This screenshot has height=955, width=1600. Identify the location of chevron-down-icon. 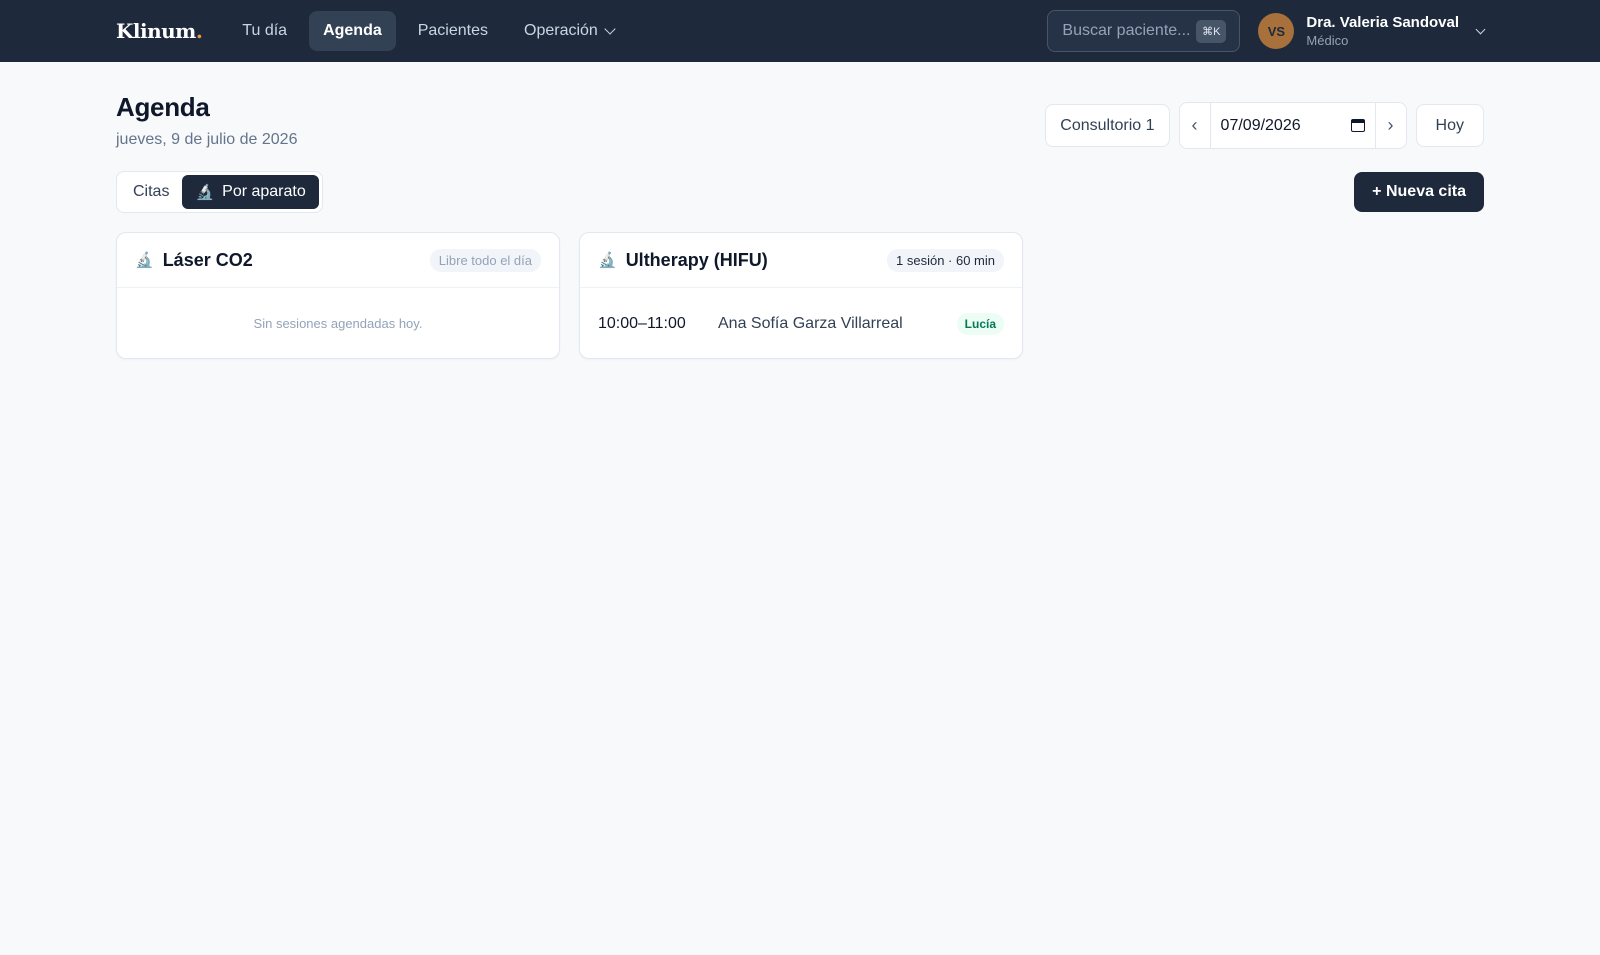
(610, 29).